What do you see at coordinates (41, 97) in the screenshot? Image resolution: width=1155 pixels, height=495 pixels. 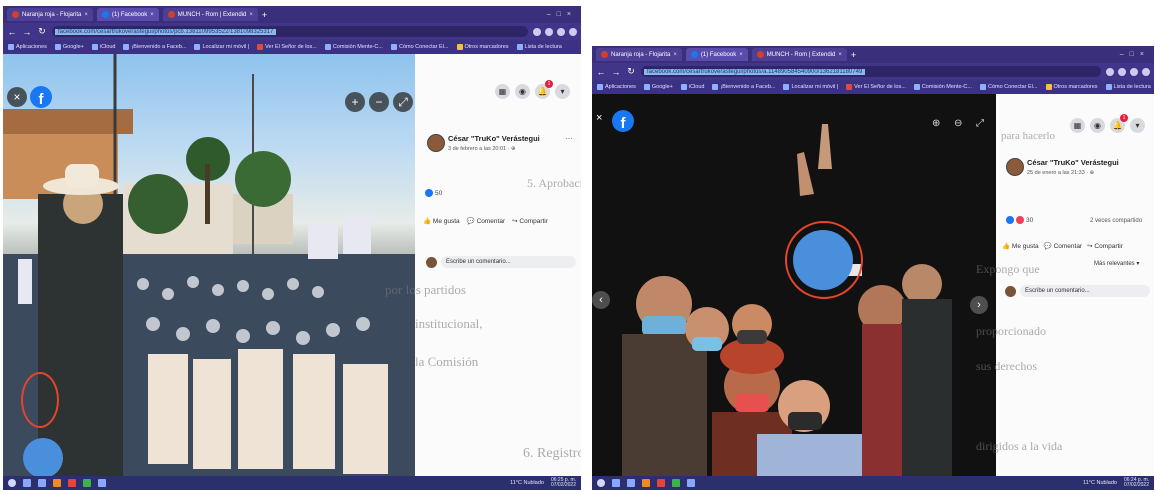 I see `facebook-logo-icon: f` at bounding box center [41, 97].